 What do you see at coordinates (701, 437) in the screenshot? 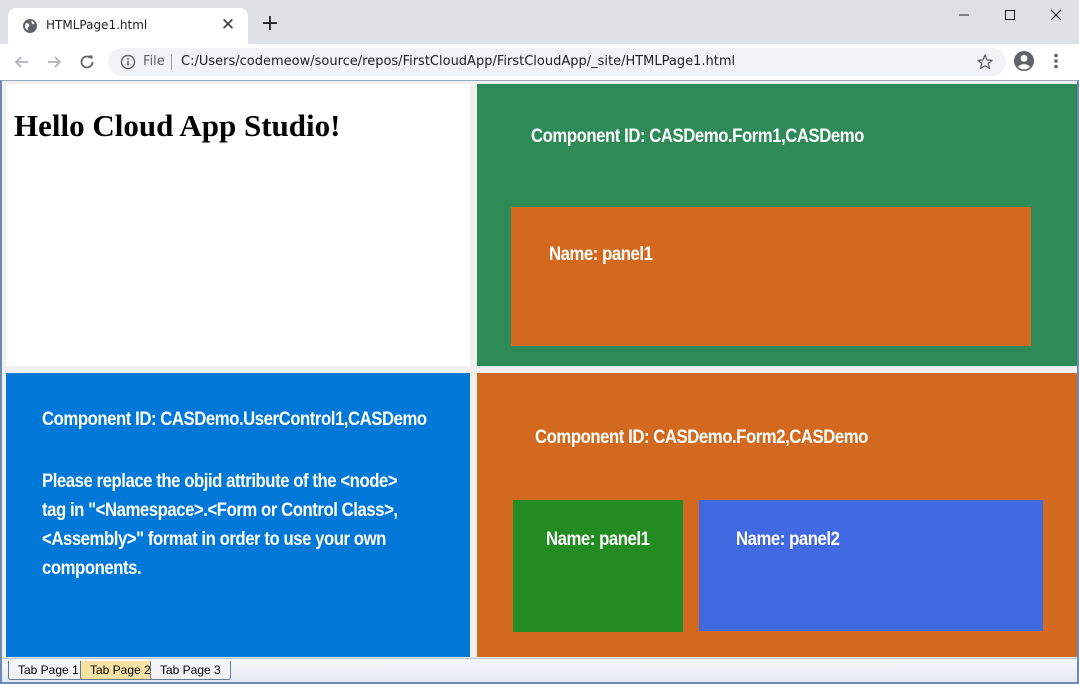
I see `form2-component-label: Component ID: CASDemo.Form2,CASDemo` at bounding box center [701, 437].